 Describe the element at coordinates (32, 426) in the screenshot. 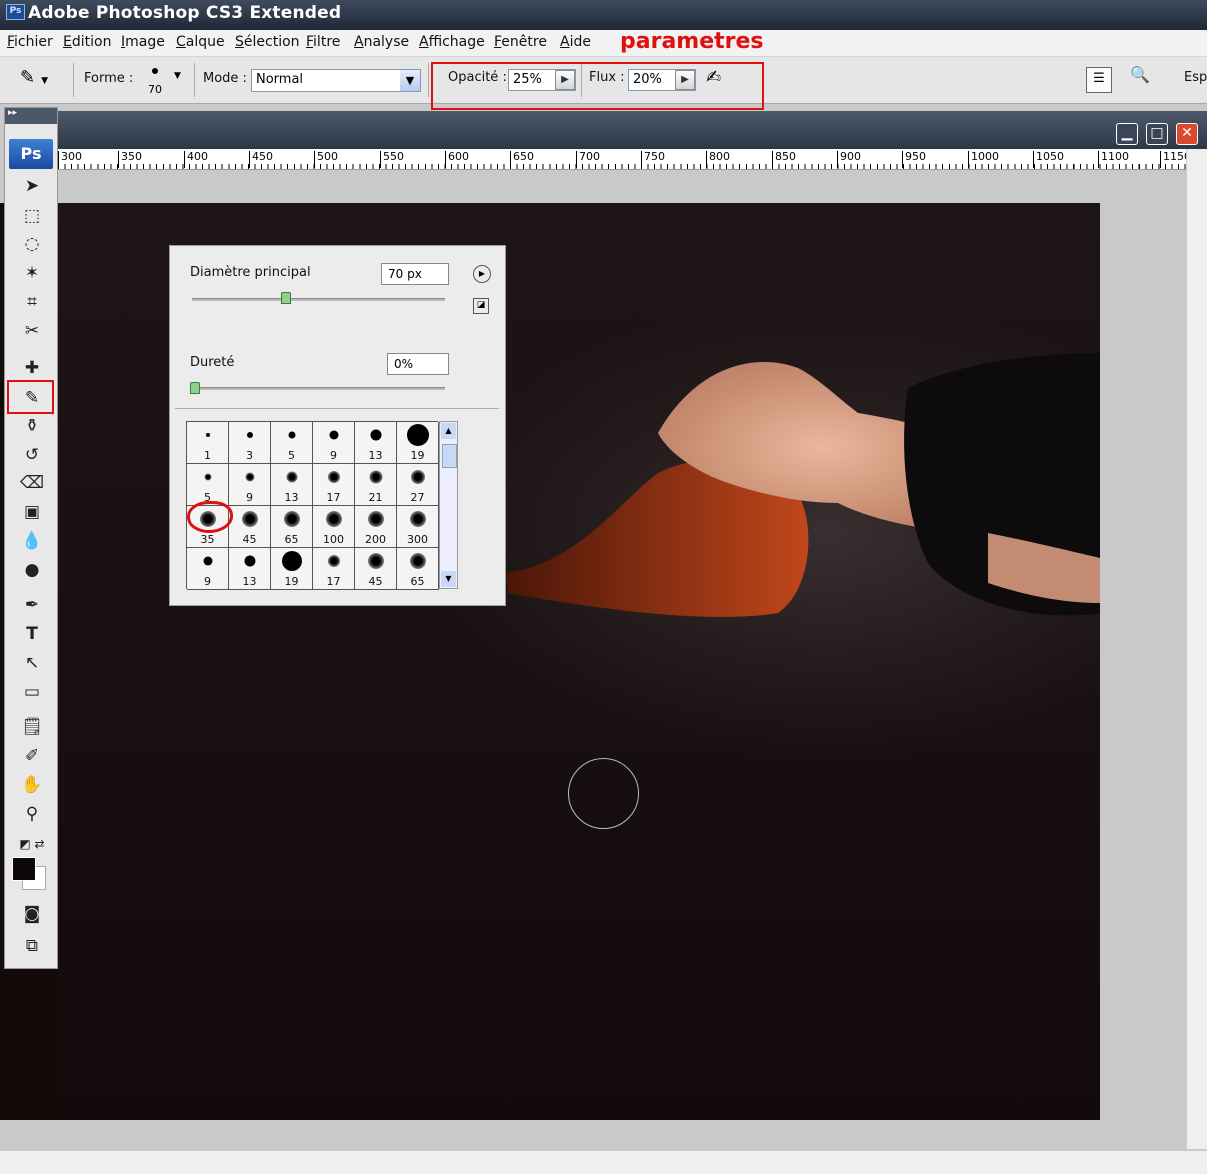

I see `clone-stamp-tool-icon: ⚱` at that location.